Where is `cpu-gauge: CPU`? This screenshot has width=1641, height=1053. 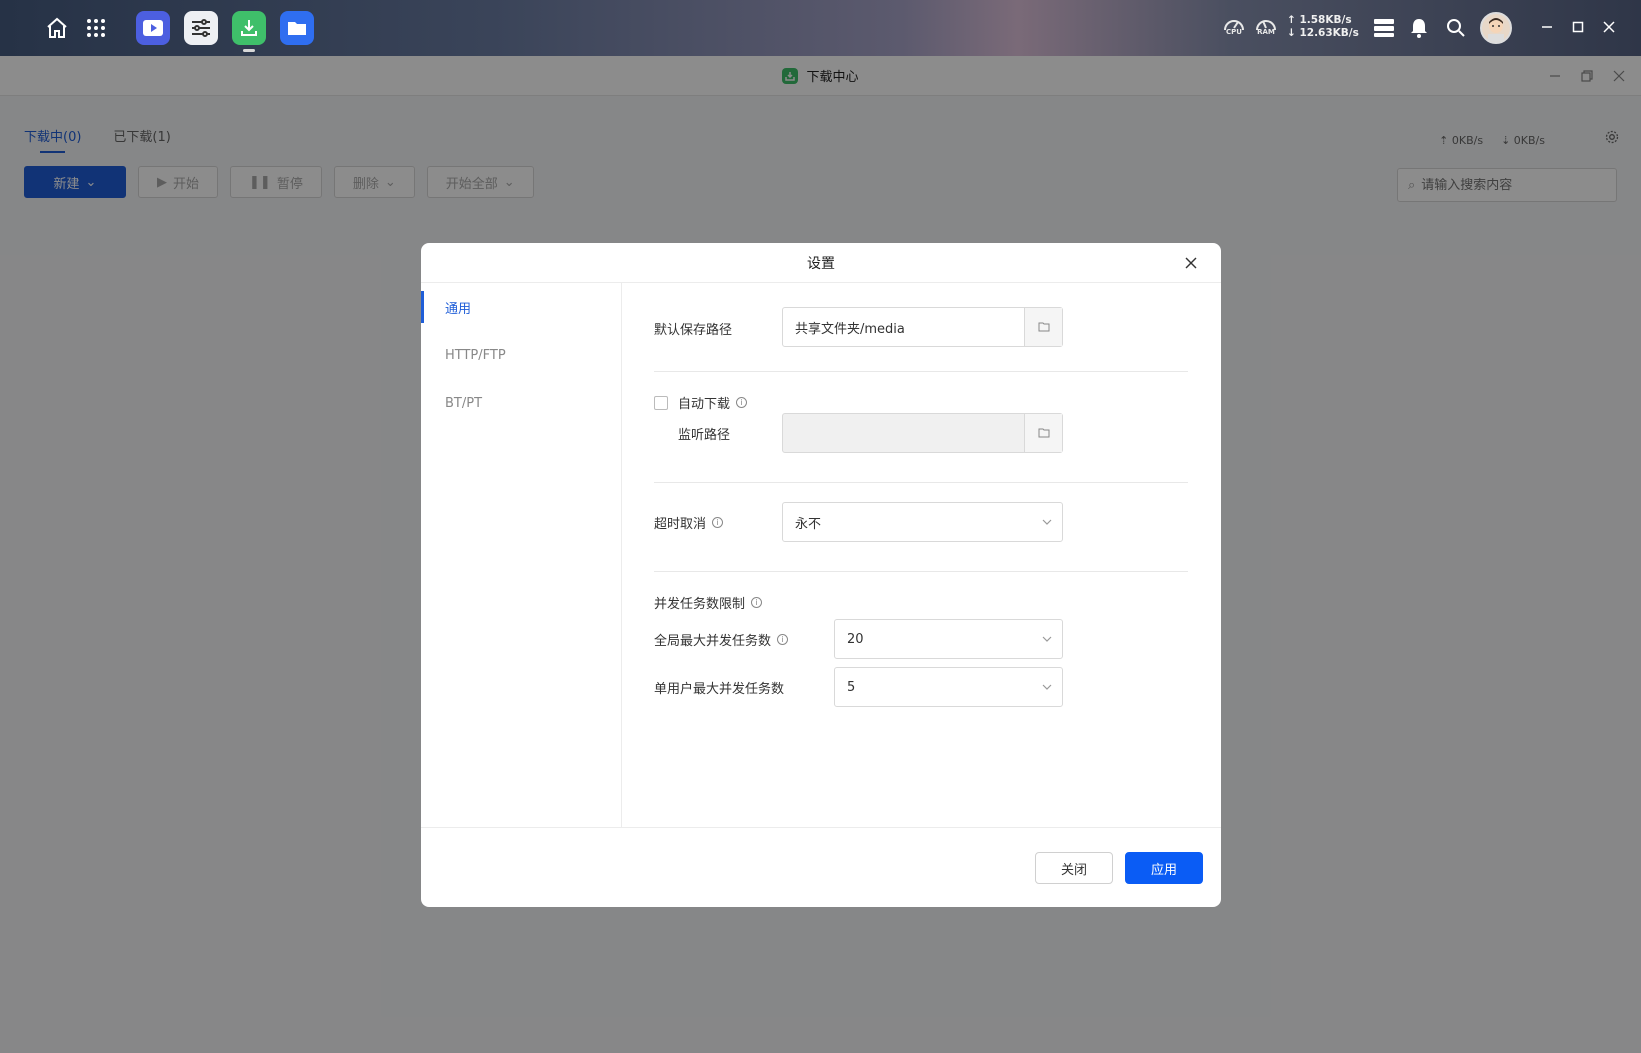
cpu-gauge: CPU is located at coordinates (1234, 29).